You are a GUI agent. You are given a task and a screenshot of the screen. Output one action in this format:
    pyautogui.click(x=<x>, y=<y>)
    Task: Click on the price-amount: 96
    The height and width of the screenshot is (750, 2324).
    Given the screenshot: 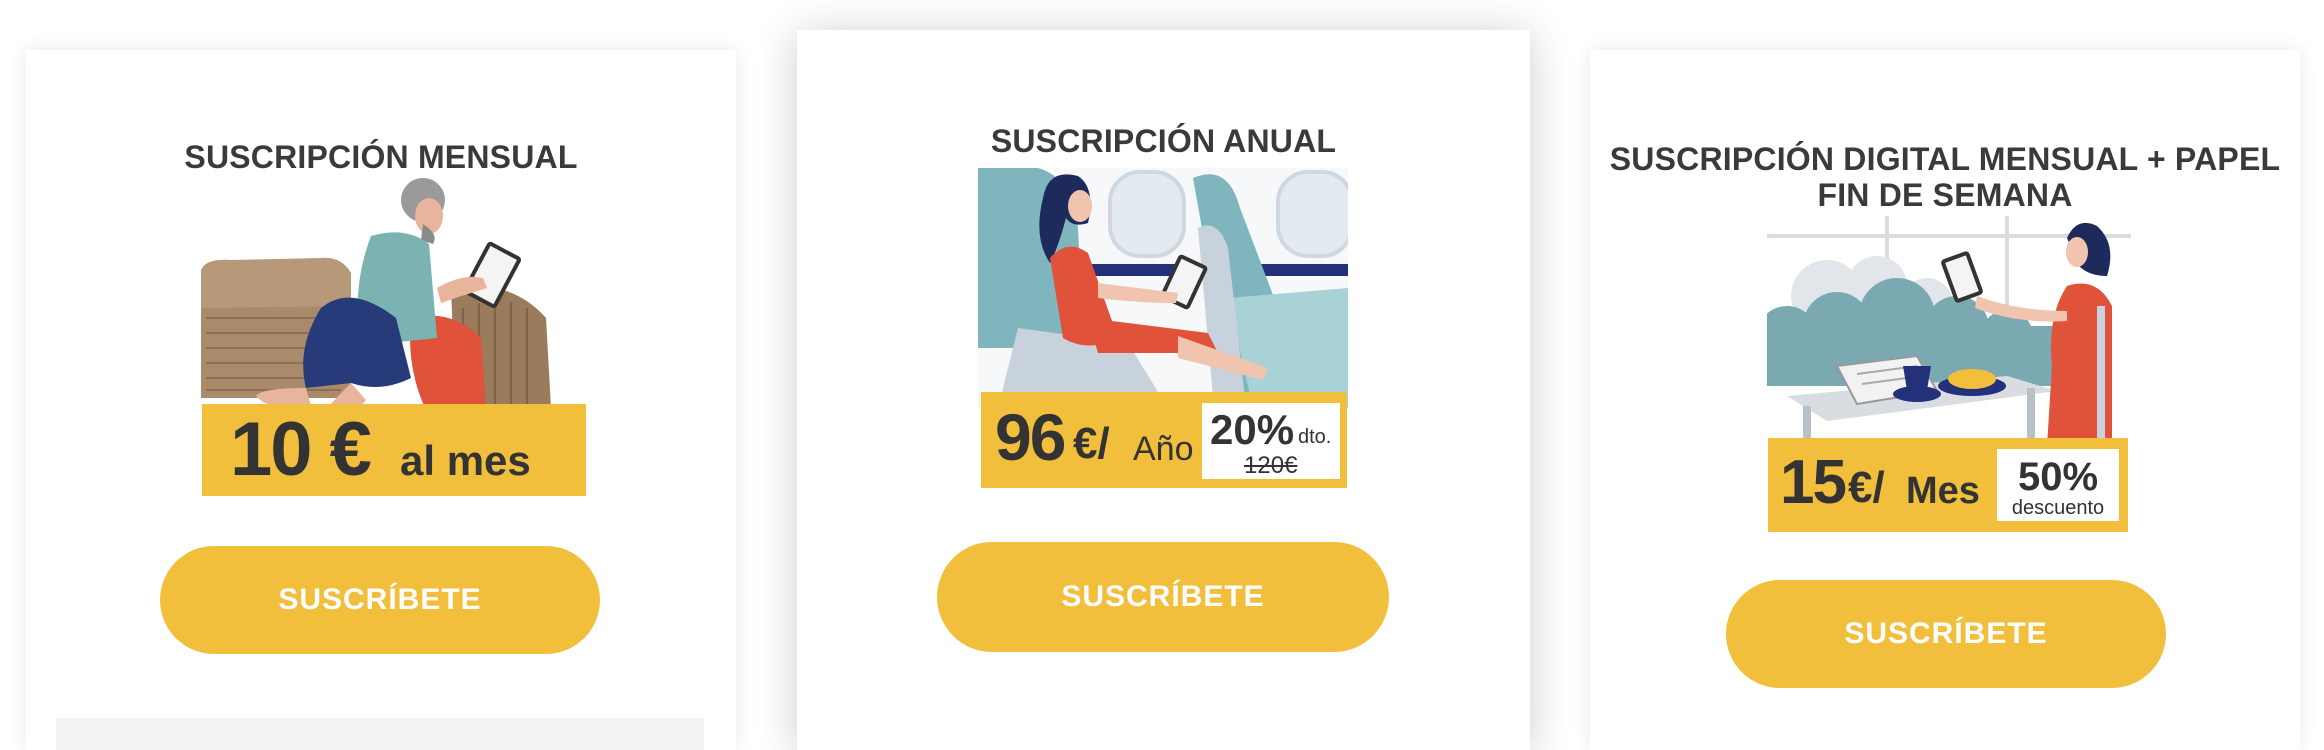 What is the action you would take?
    pyautogui.click(x=1030, y=437)
    